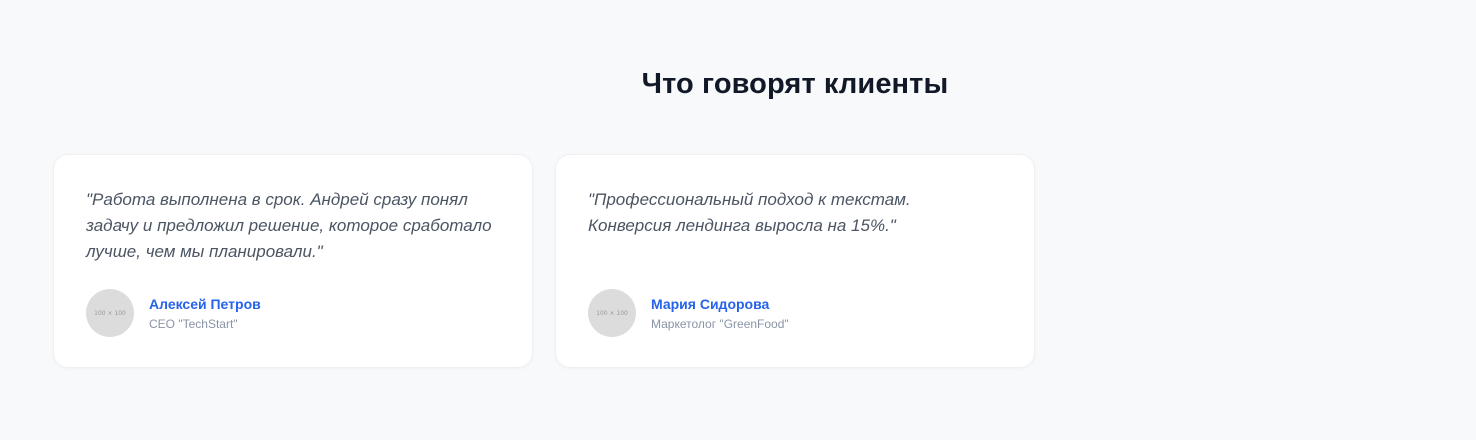 The height and width of the screenshot is (440, 1476). Describe the element at coordinates (795, 84) in the screenshot. I see `section-title: Что говорят клиенты` at that location.